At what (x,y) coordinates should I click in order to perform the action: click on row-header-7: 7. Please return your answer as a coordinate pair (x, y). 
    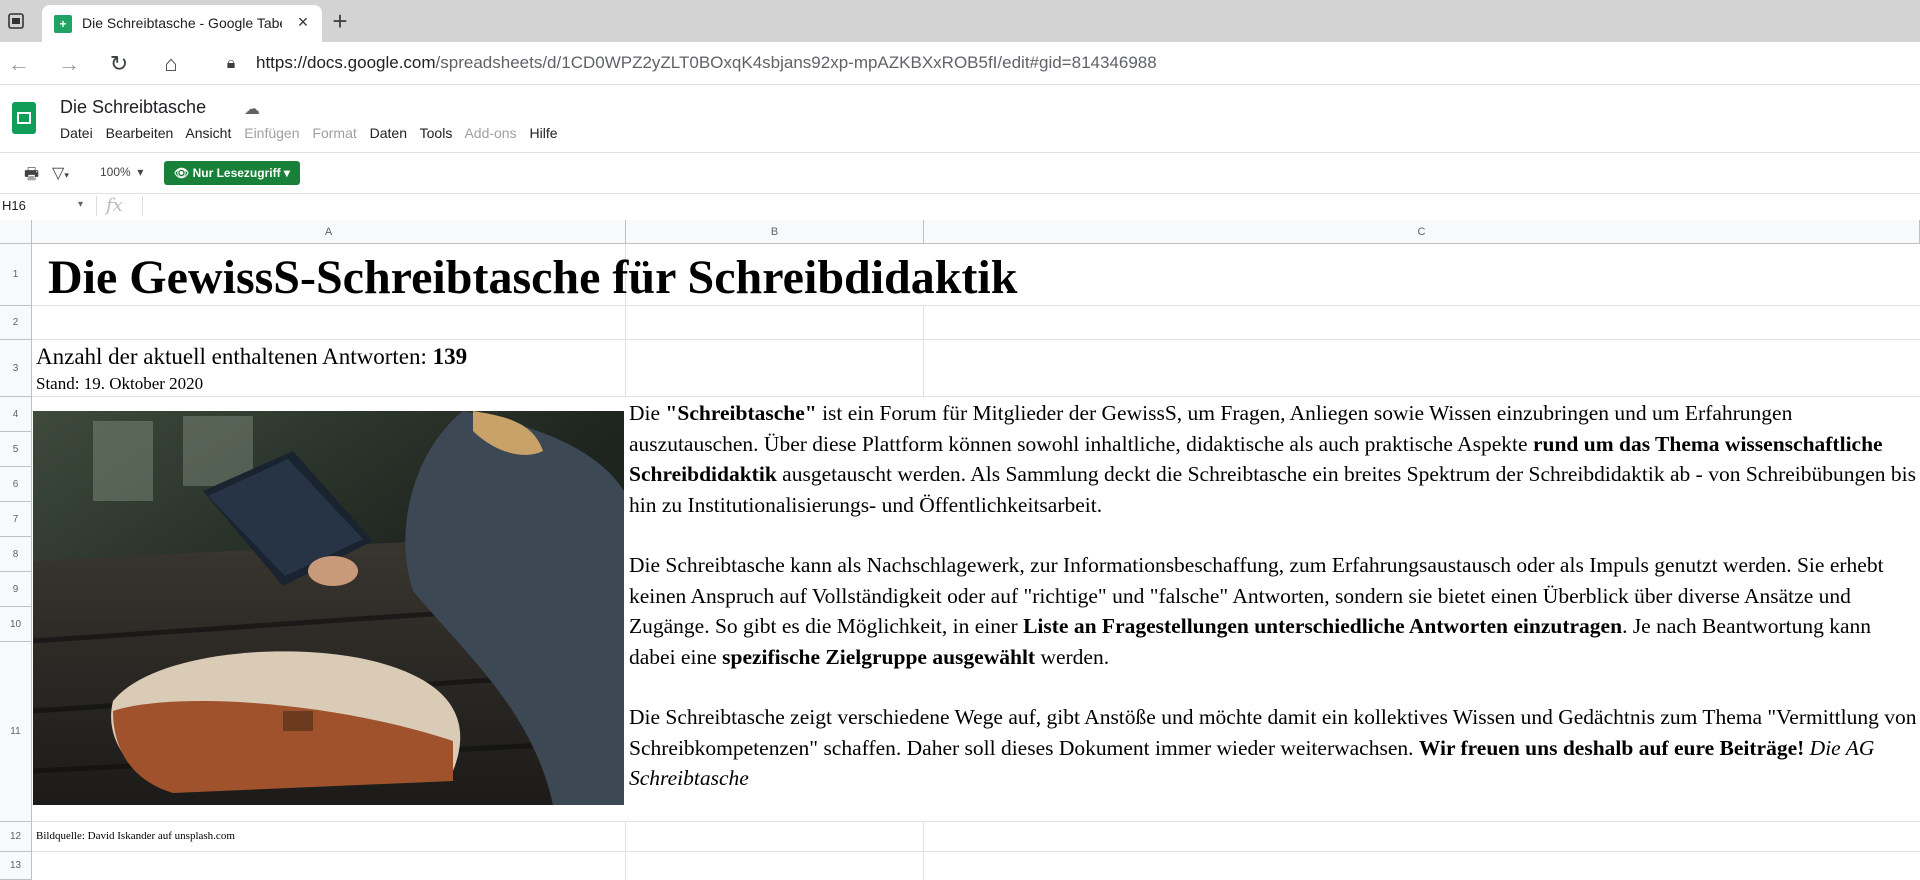
    Looking at the image, I should click on (16, 519).